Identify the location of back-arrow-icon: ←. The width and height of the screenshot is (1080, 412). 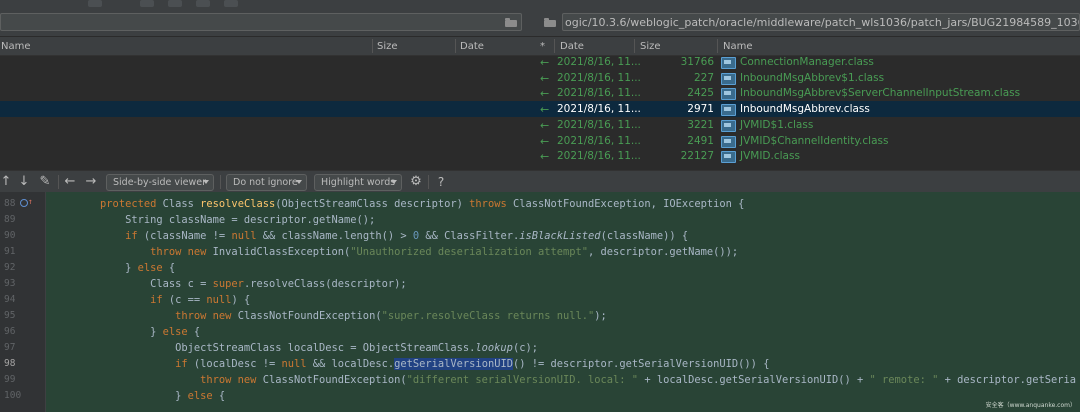
(70, 182).